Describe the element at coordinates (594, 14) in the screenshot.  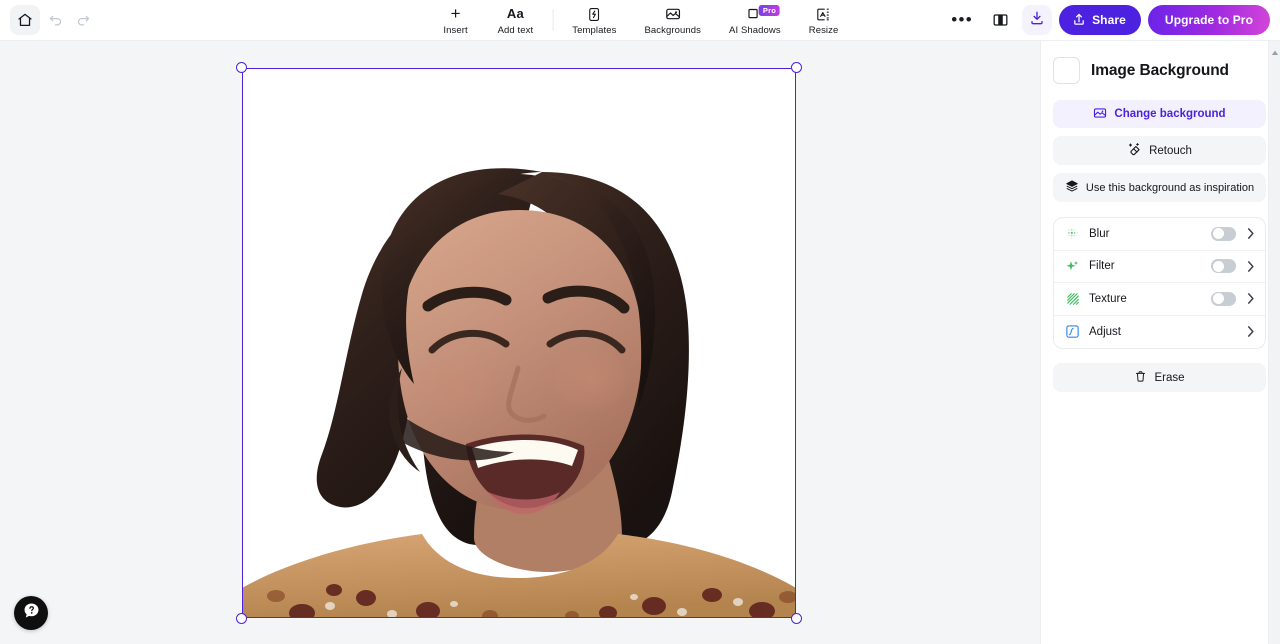
I see `templates-icon` at that location.